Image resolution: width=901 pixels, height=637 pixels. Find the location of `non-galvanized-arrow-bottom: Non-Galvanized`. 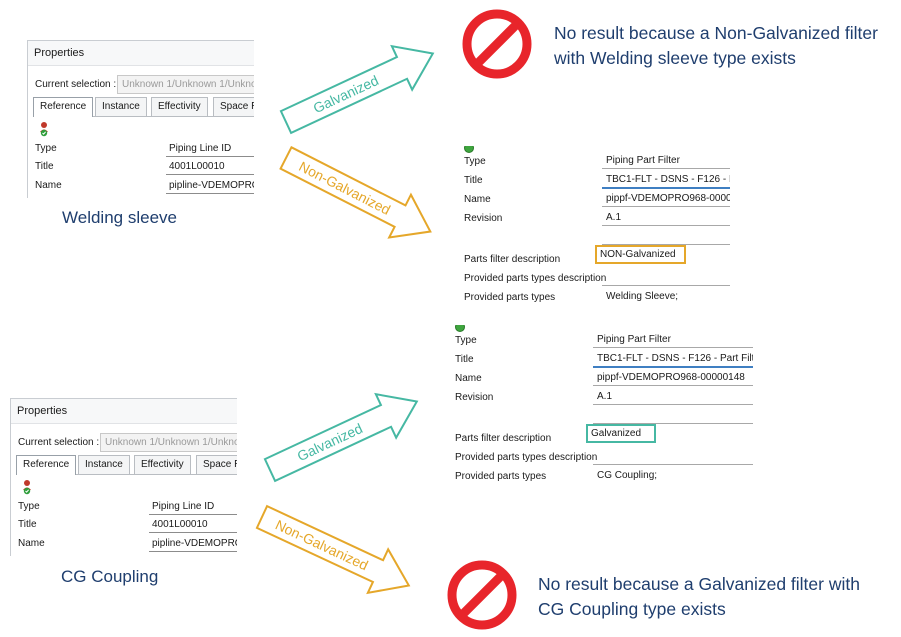

non-galvanized-arrow-bottom: Non-Galvanized is located at coordinates (333, 549).